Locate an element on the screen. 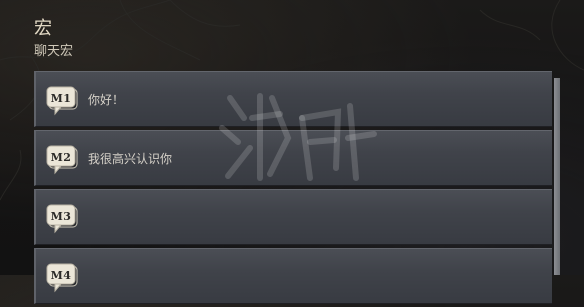  chat-bubble-icon: M2 is located at coordinates (62, 160).